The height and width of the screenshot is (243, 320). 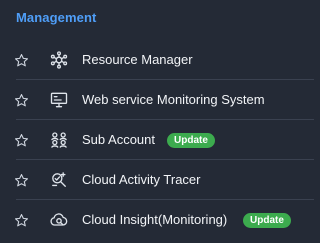 What do you see at coordinates (56, 17) in the screenshot?
I see `section-title: Management` at bounding box center [56, 17].